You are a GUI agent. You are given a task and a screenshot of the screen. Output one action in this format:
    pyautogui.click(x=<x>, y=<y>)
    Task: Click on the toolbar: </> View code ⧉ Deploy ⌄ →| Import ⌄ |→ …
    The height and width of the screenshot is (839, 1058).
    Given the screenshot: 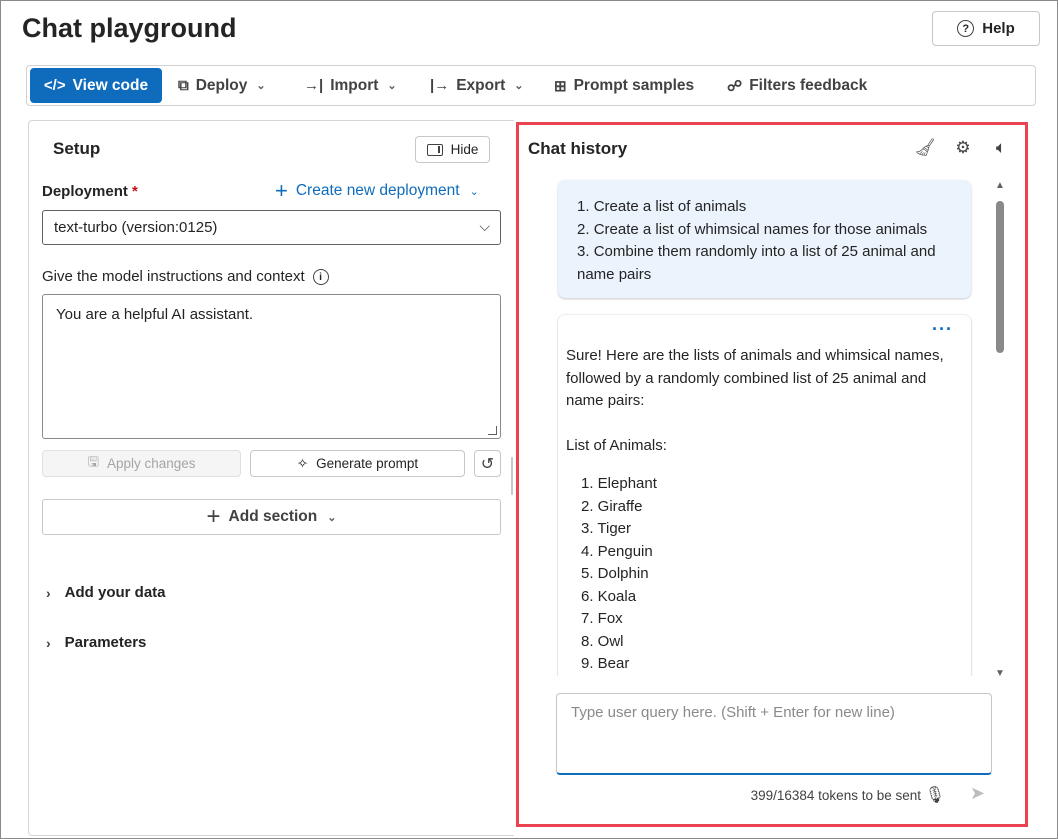 What is the action you would take?
    pyautogui.click(x=531, y=85)
    